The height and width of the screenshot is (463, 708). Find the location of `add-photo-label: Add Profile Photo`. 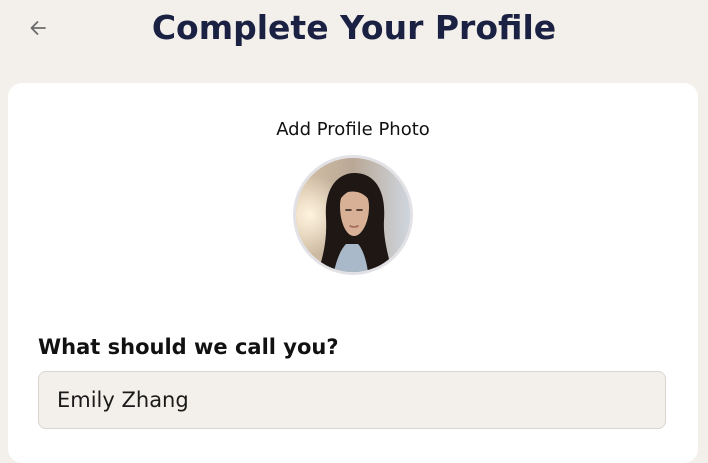

add-photo-label: Add Profile Photo is located at coordinates (353, 129).